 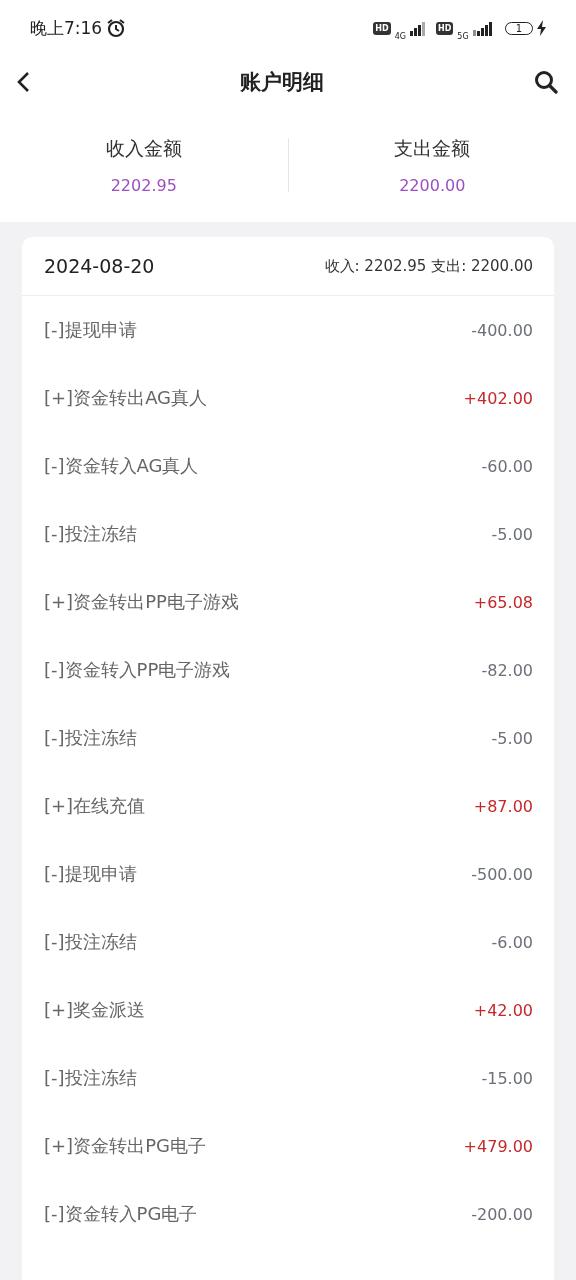 I want to click on network-label: 5G, so click(x=463, y=36).